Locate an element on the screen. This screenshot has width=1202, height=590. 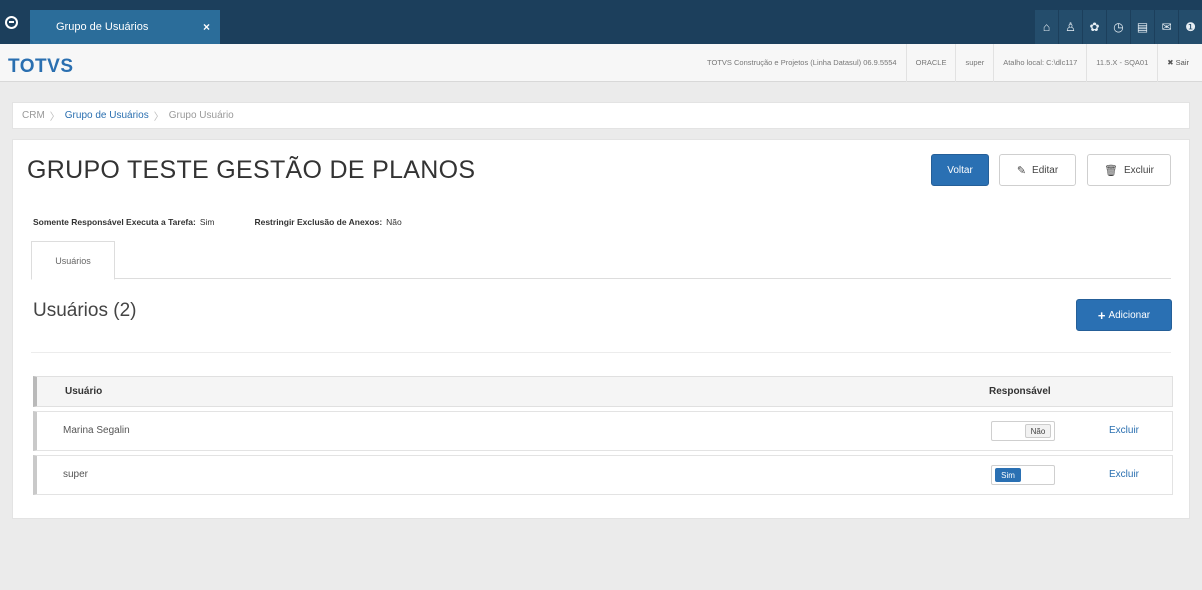
page-title: GRUPO TESTE GESTÃO DE PLANOS is located at coordinates (251, 170).